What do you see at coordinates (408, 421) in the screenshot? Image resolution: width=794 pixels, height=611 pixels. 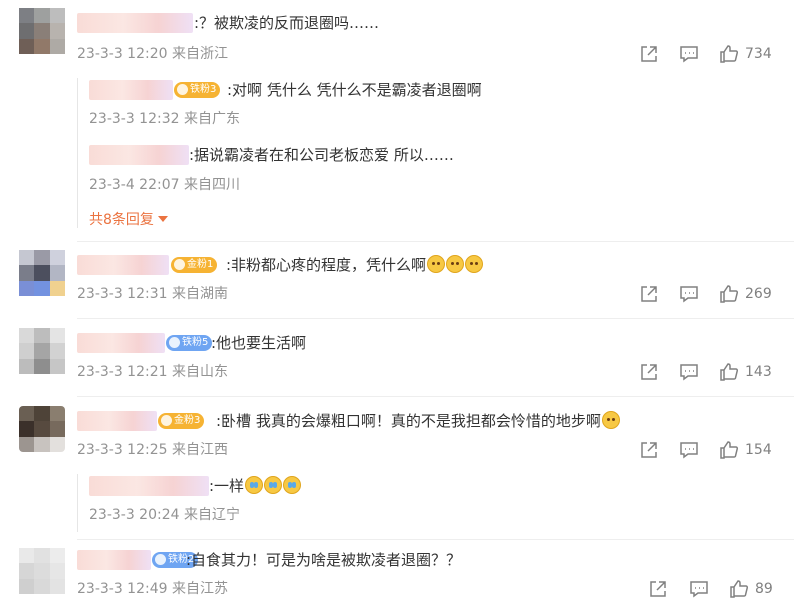 I see `comment-text-content: :卧槽 我真的会爆粗口啊！真的不是我担都会怜惜的地步啊` at bounding box center [408, 421].